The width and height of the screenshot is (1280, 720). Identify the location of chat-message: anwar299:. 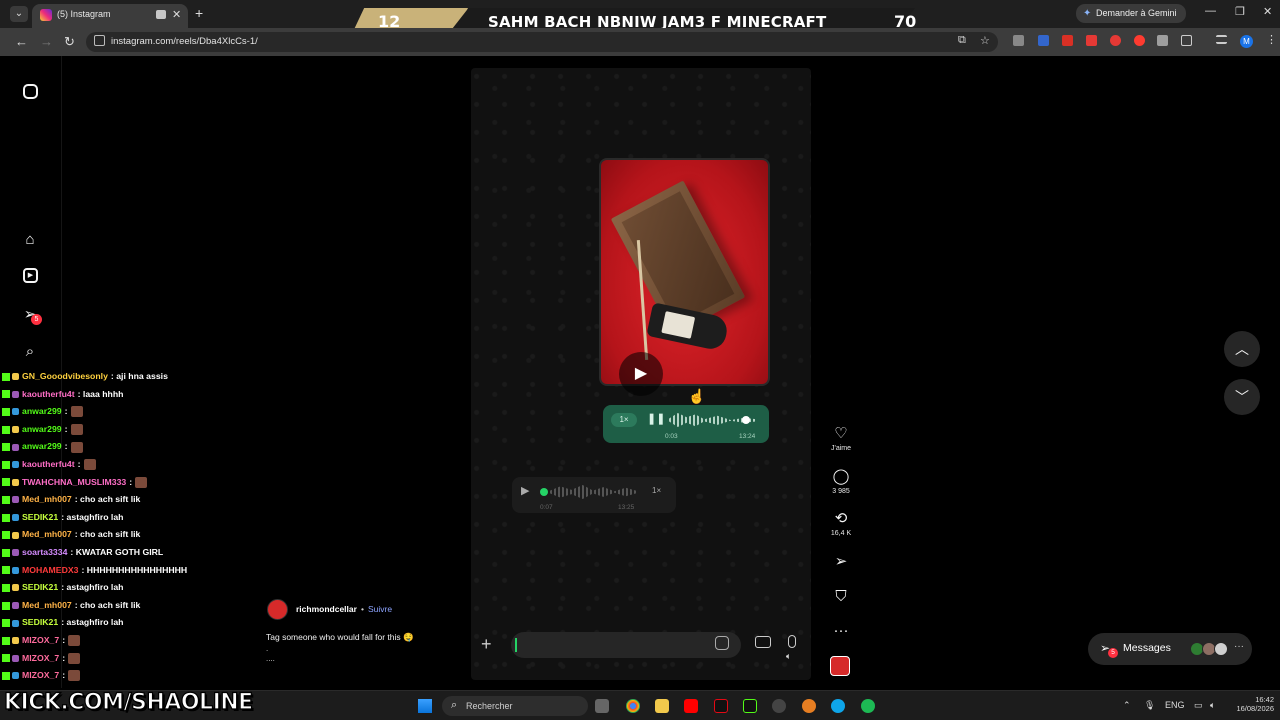
(132, 412).